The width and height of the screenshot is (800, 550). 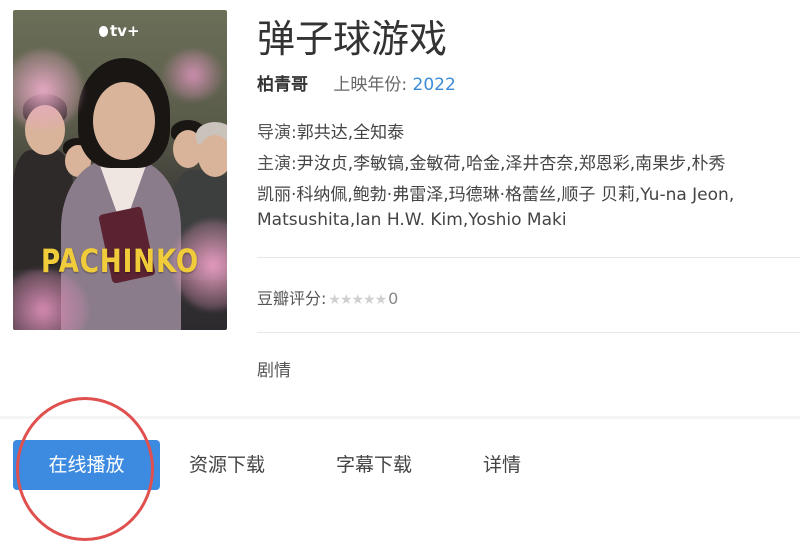 I want to click on douban-rating: 豆瓣评分: ★★★★★ 0, so click(x=327, y=297).